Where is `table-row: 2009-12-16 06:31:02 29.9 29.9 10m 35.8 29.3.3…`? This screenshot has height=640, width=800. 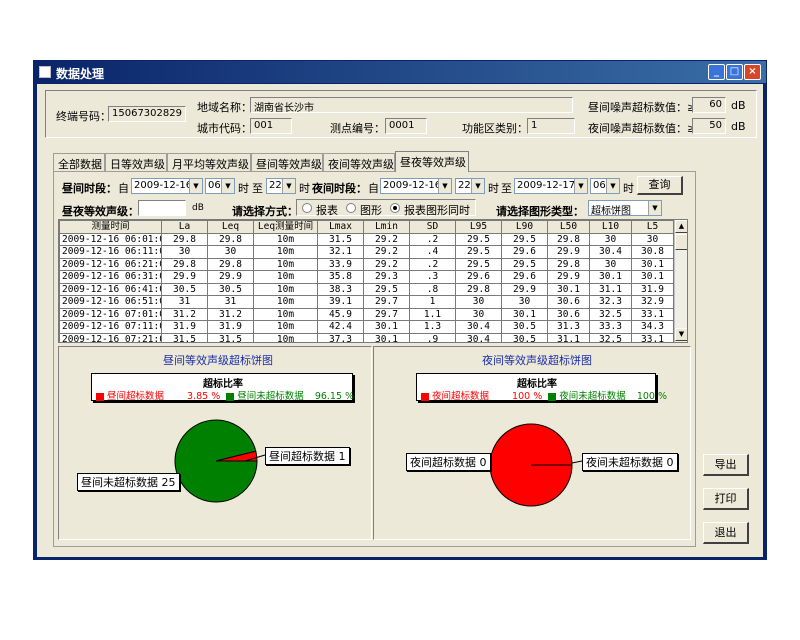 table-row: 2009-12-16 06:31:02 29.9 29.9 10m 35.8 29.3.3… is located at coordinates (366, 277).